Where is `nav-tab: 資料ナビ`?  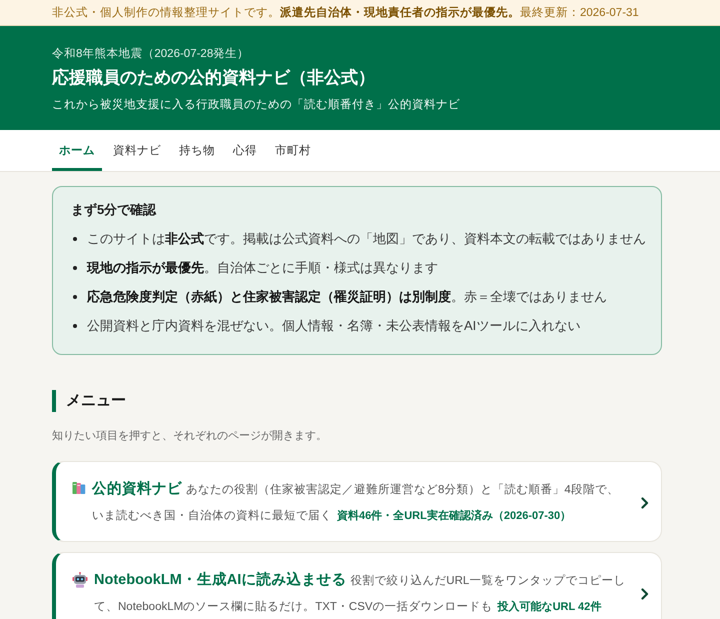 nav-tab: 資料ナビ is located at coordinates (137, 150).